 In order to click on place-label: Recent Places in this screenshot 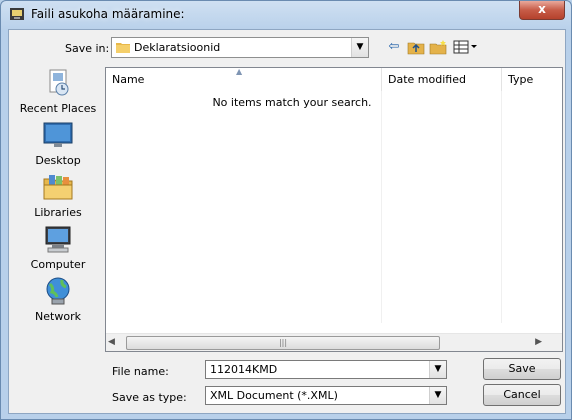, I will do `click(58, 108)`.